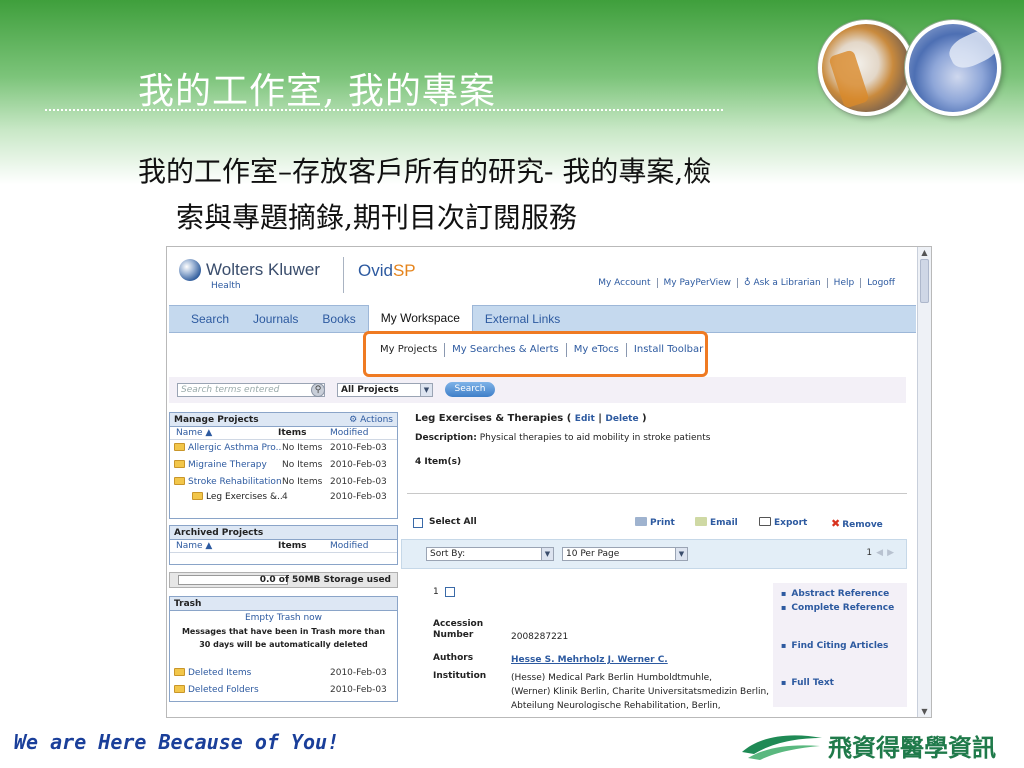 The height and width of the screenshot is (768, 1024). What do you see at coordinates (642, 660) in the screenshot?
I see `authors-links: Hesse S. Mehrholz J. Werner C.` at bounding box center [642, 660].